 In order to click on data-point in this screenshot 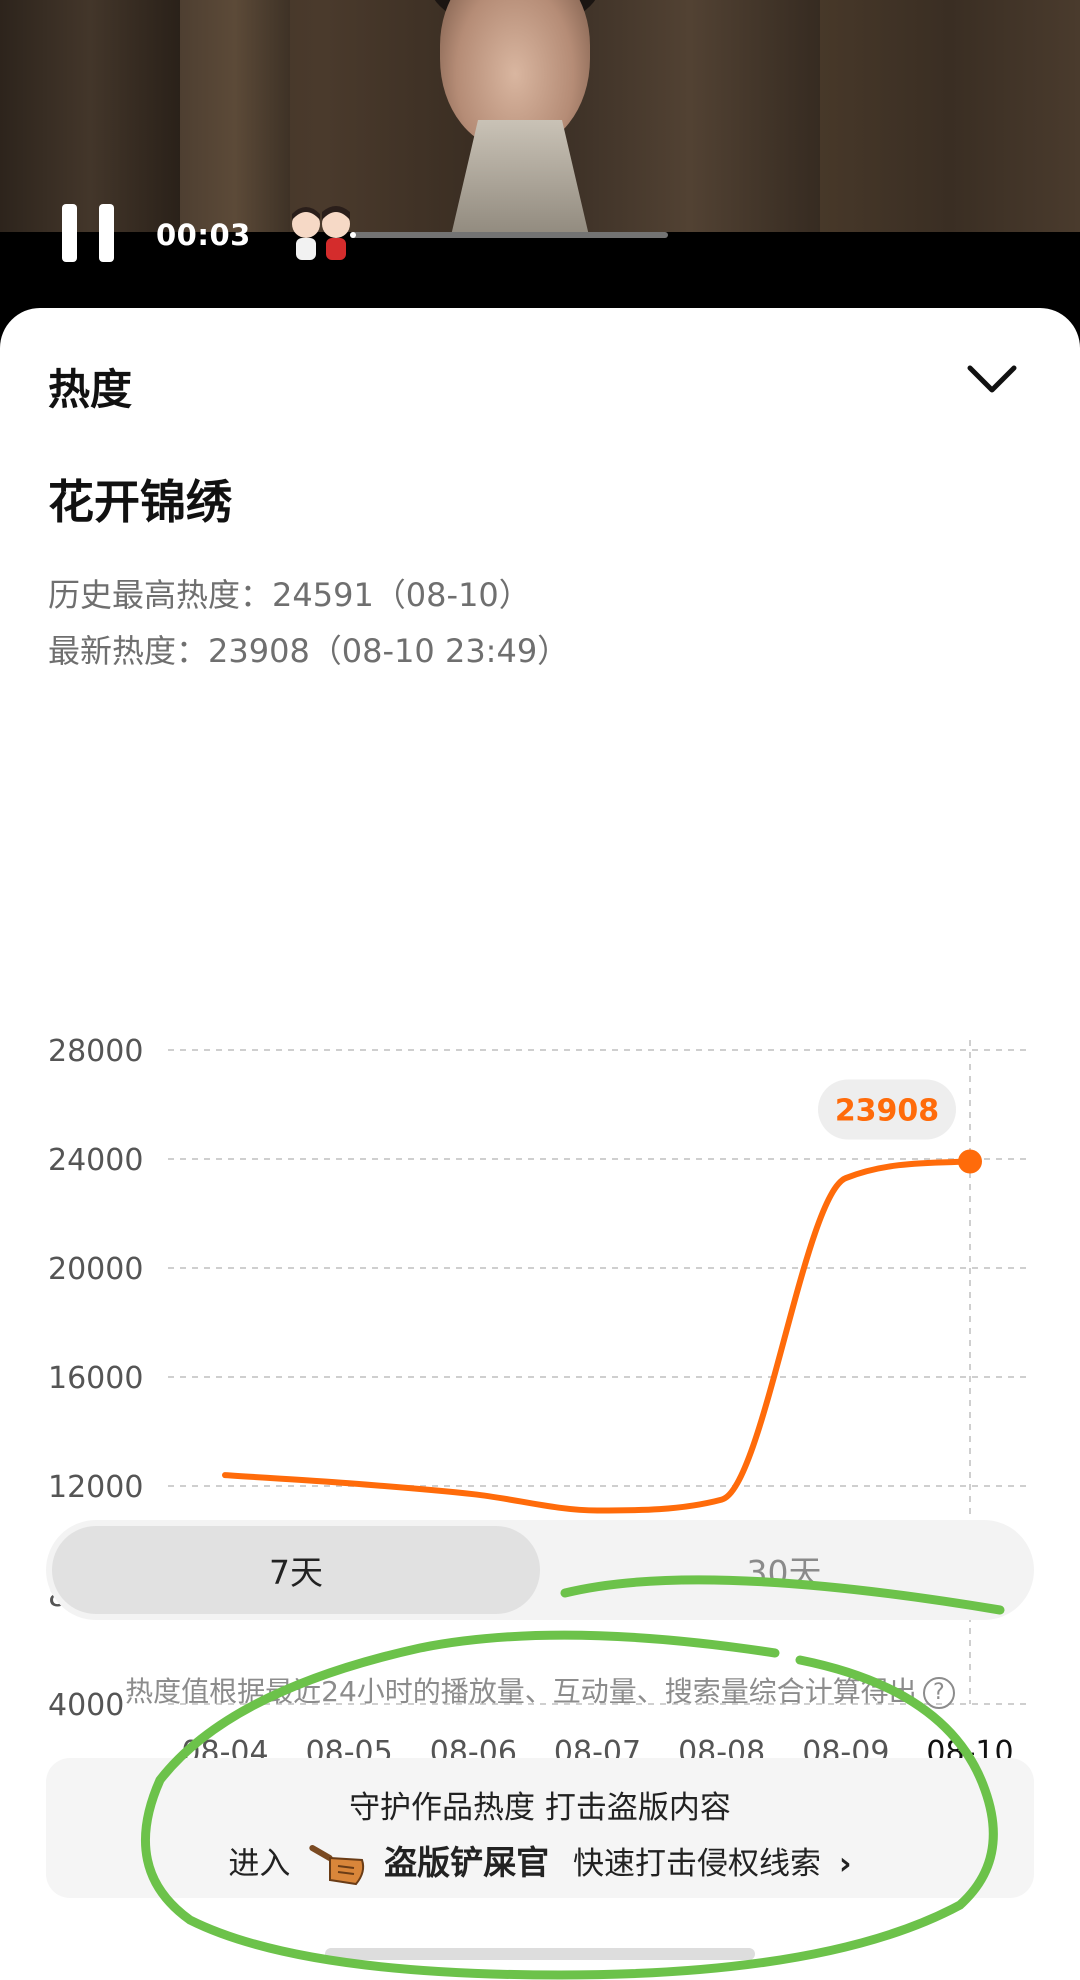, I will do `click(970, 1161)`.